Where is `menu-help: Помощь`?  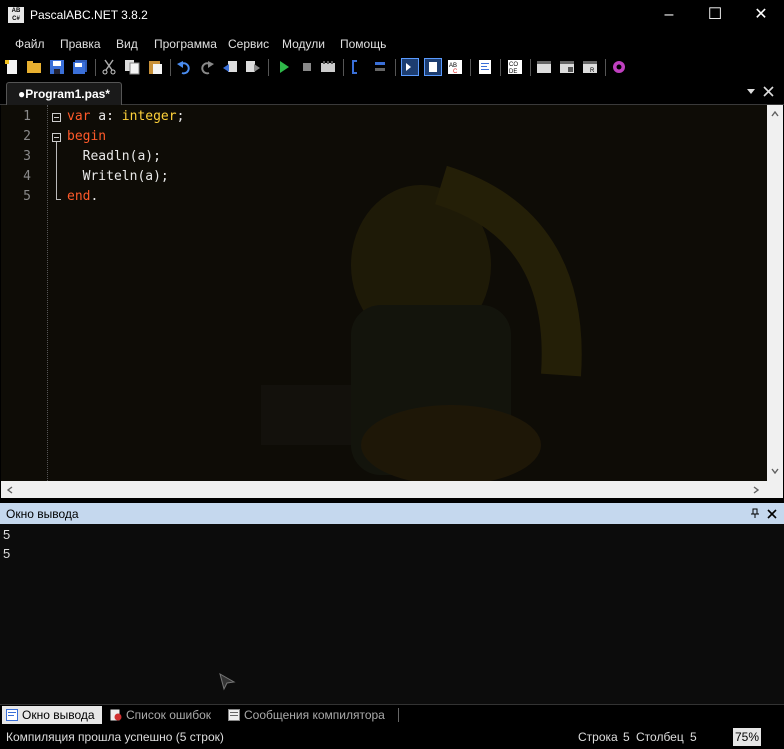 menu-help: Помощь is located at coordinates (363, 44).